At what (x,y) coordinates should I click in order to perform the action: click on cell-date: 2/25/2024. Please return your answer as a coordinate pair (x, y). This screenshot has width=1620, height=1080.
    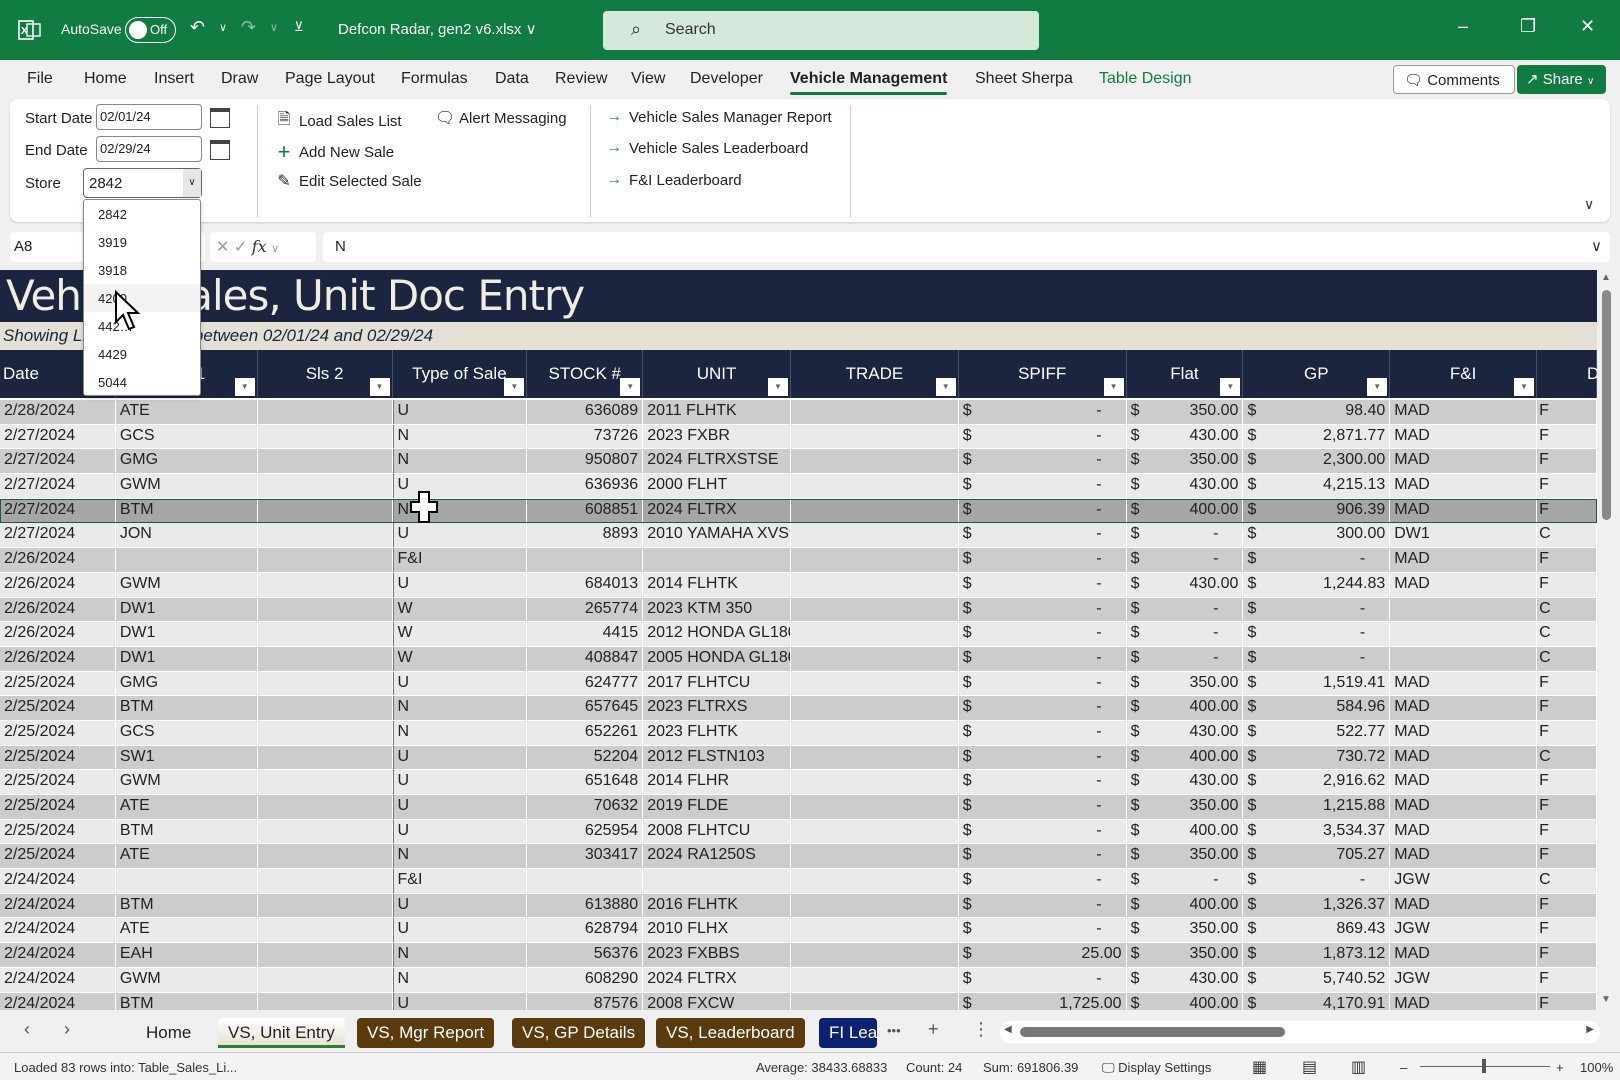
    Looking at the image, I should click on (58, 683).